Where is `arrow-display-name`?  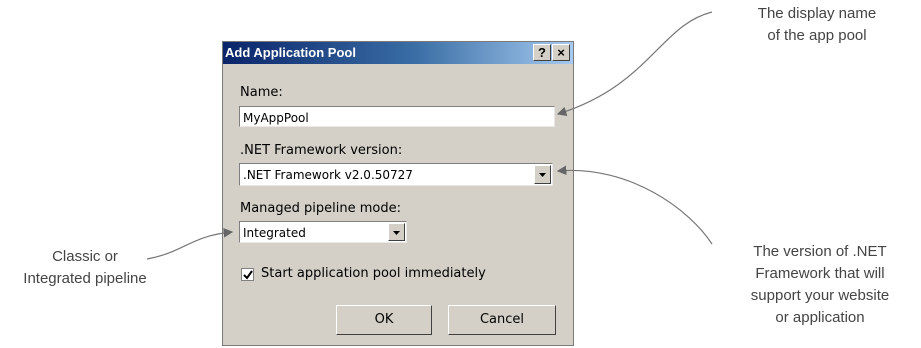
arrow-display-name is located at coordinates (634, 64).